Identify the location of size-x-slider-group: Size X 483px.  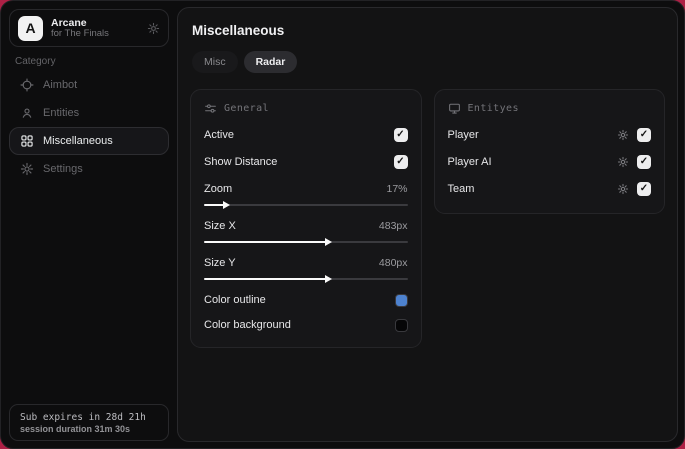
(306, 231).